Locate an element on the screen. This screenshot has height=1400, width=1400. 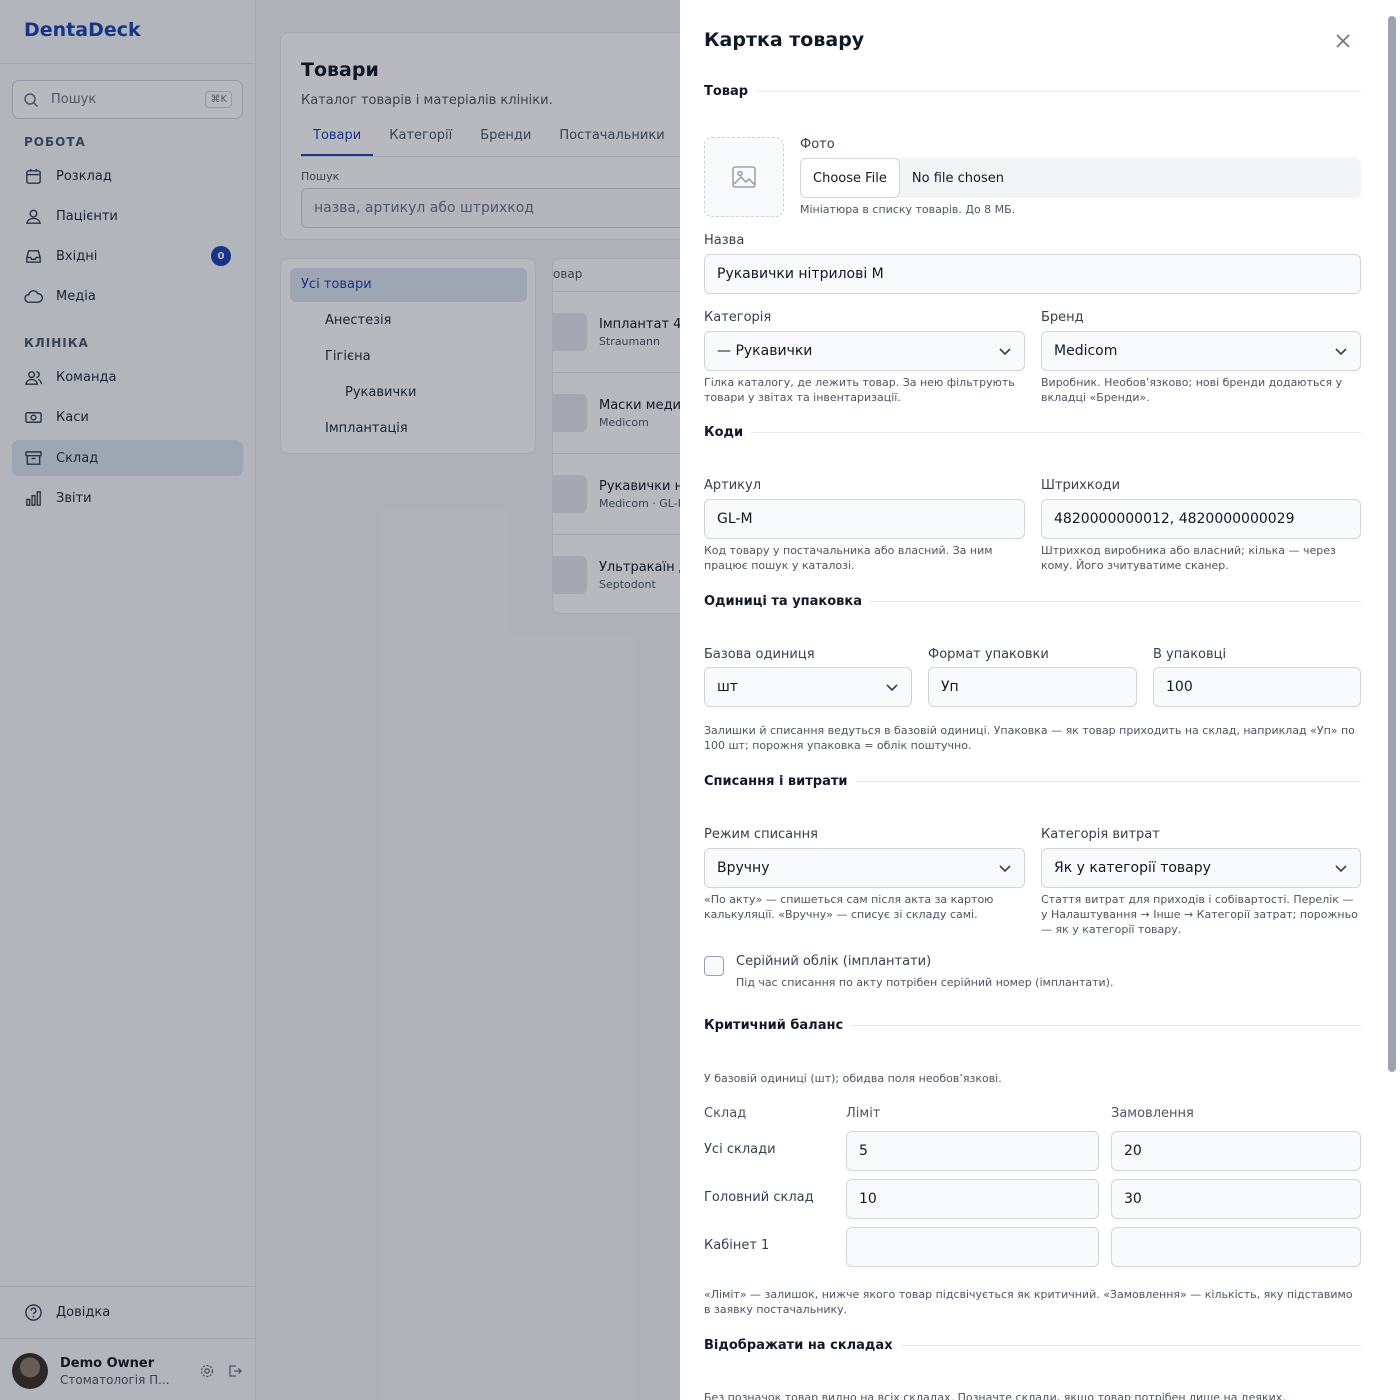
sku-input: GL-M is located at coordinates (864, 519).